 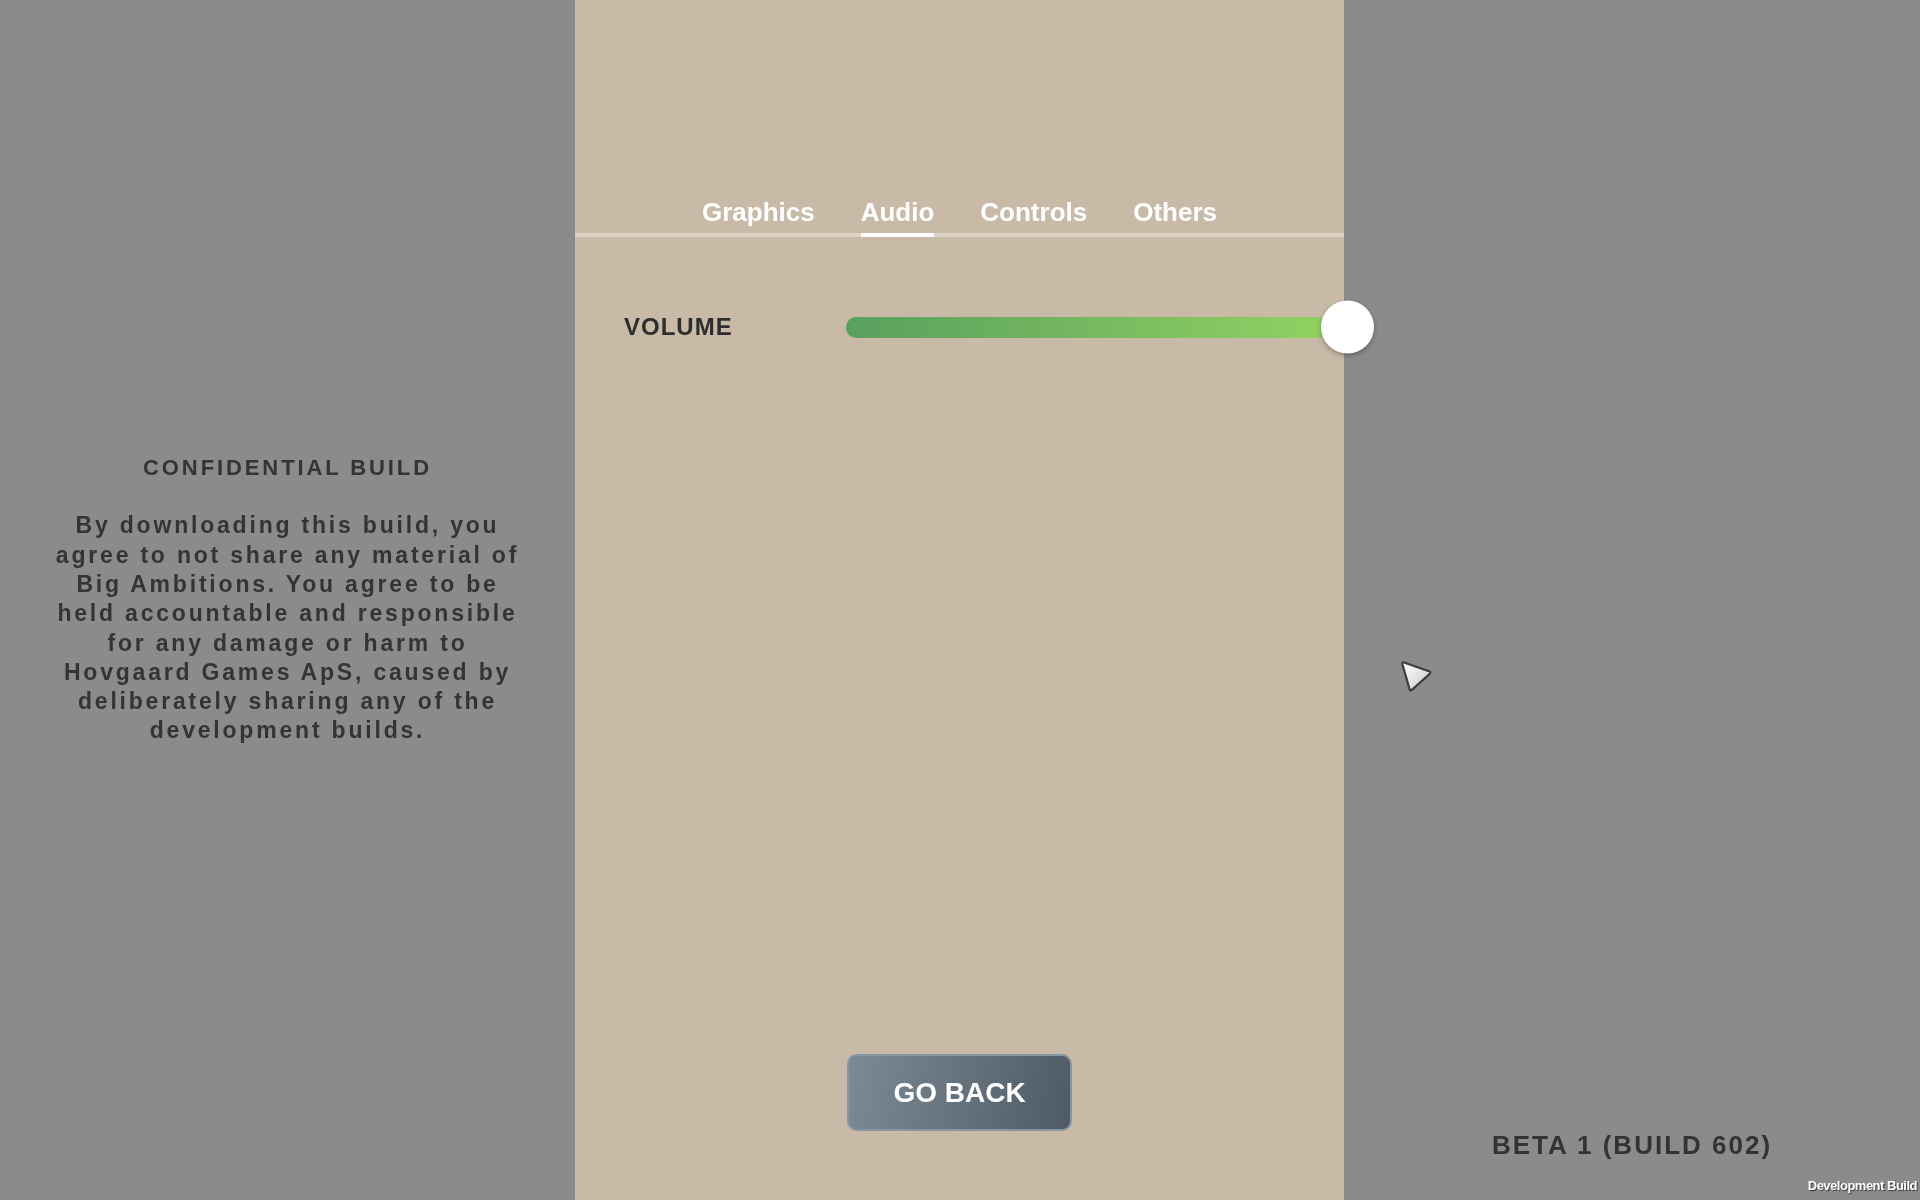 I want to click on slider-thumb, so click(x=1347, y=327).